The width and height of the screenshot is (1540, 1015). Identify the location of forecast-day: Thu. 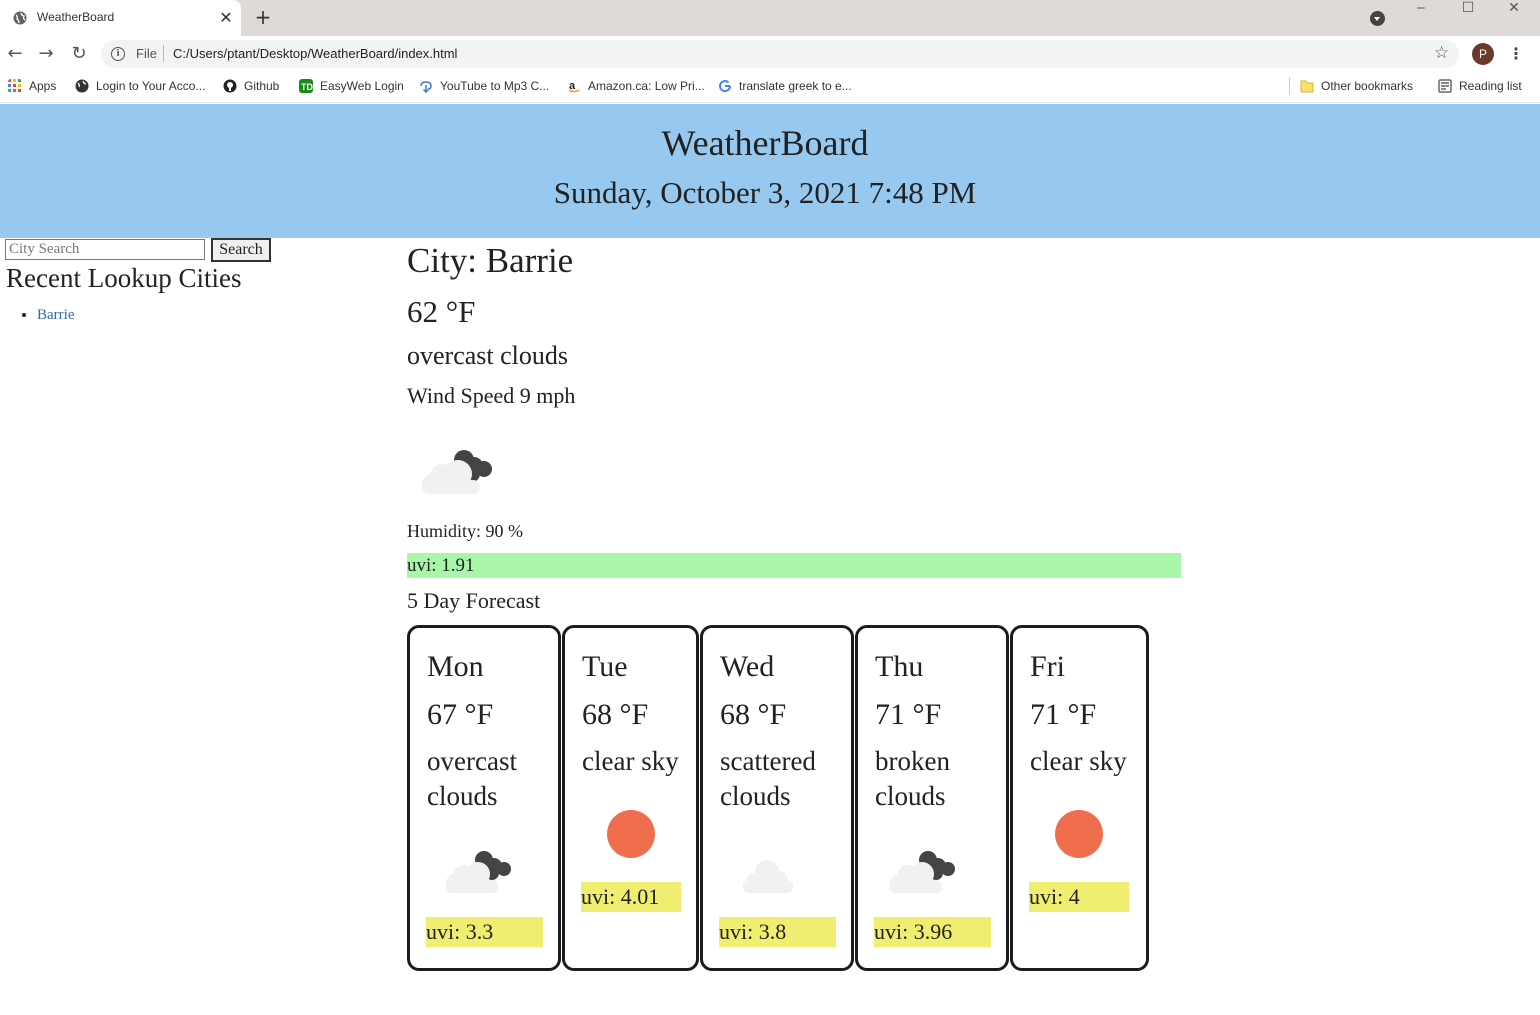
(899, 666).